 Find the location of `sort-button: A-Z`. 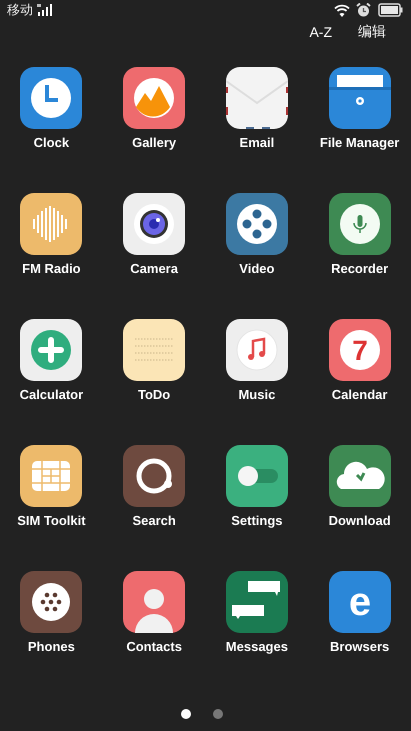

sort-button: A-Z is located at coordinates (320, 32).